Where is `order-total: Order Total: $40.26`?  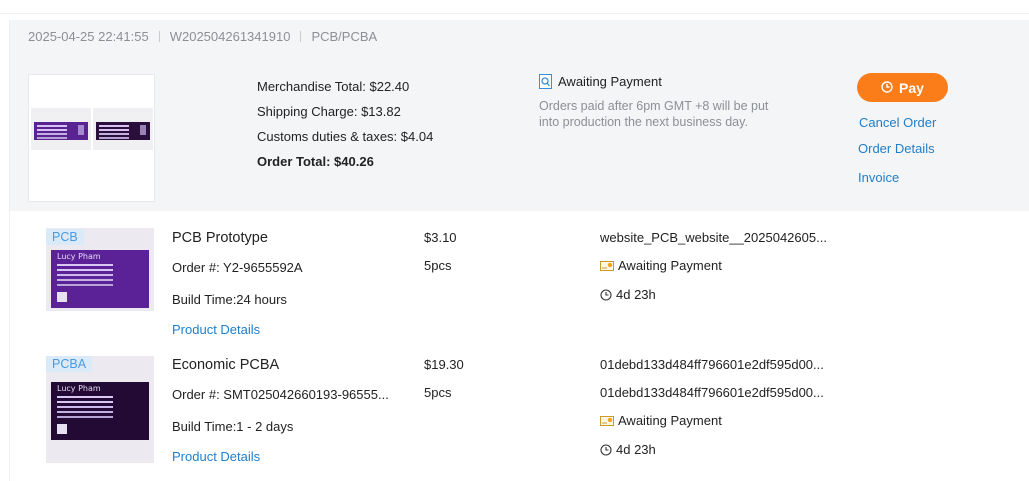 order-total: Order Total: $40.26 is located at coordinates (315, 161).